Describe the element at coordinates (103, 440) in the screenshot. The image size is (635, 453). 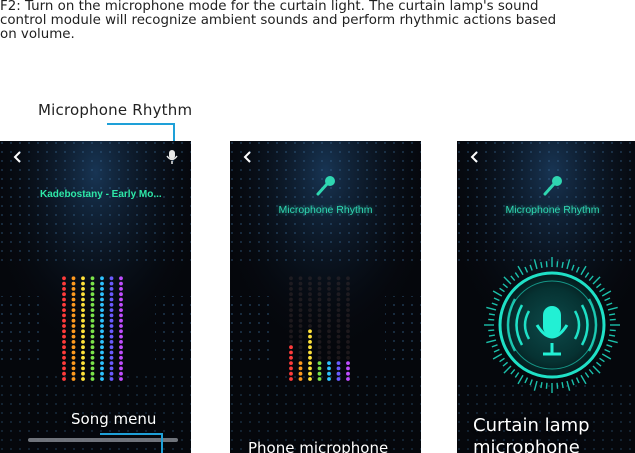
I see `song-progress-bar` at that location.